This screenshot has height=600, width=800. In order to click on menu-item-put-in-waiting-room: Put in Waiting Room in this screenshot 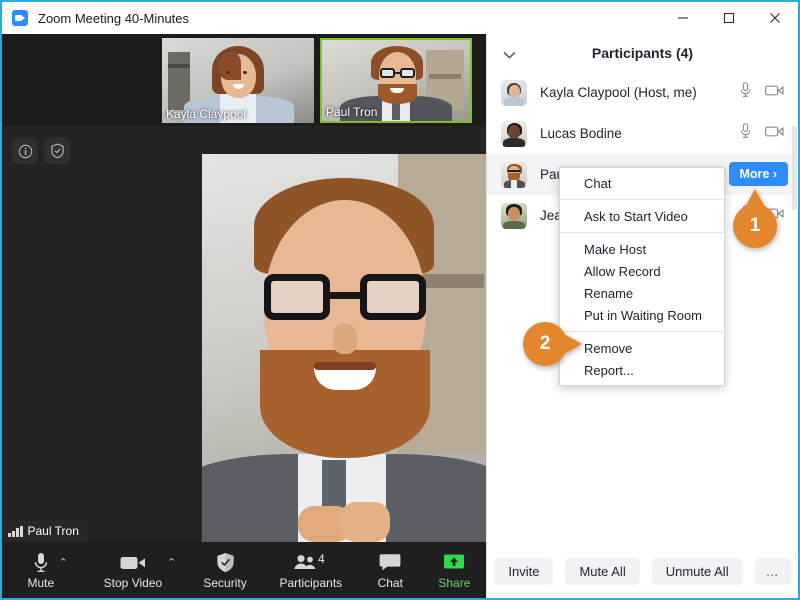, I will do `click(642, 315)`.